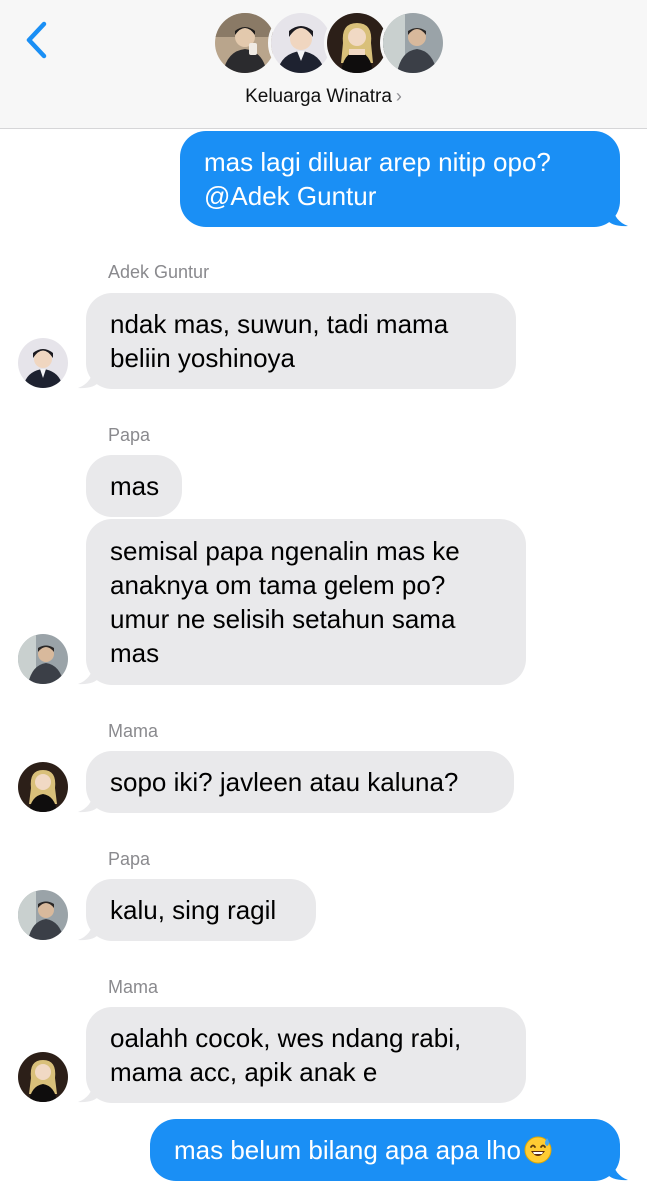 Image resolution: width=647 pixels, height=1200 pixels. What do you see at coordinates (244, 1072) in the screenshot?
I see `message-line: mama acc, apik anak e` at bounding box center [244, 1072].